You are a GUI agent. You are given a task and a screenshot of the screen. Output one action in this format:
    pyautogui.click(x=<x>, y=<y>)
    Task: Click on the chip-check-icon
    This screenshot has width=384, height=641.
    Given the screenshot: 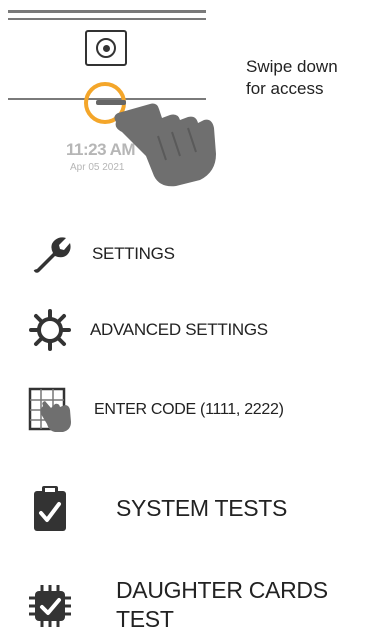 What is the action you would take?
    pyautogui.click(x=50, y=606)
    